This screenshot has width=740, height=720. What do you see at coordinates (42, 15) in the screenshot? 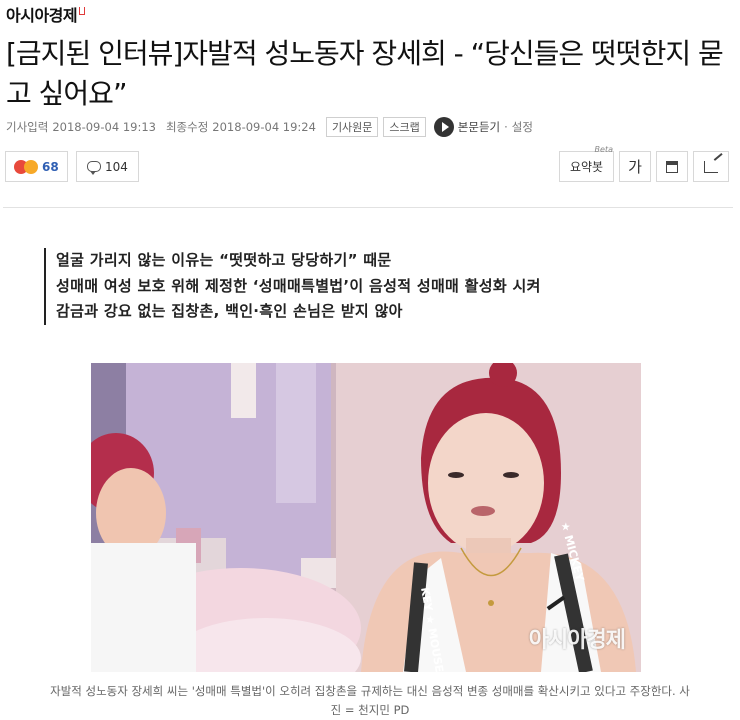
I see `site-logo-text: 아시아경제` at bounding box center [42, 15].